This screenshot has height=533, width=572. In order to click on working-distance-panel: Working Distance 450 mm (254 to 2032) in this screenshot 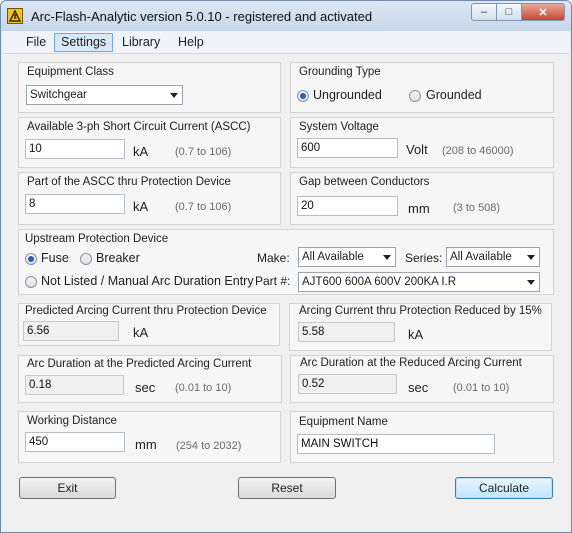, I will do `click(149, 437)`.